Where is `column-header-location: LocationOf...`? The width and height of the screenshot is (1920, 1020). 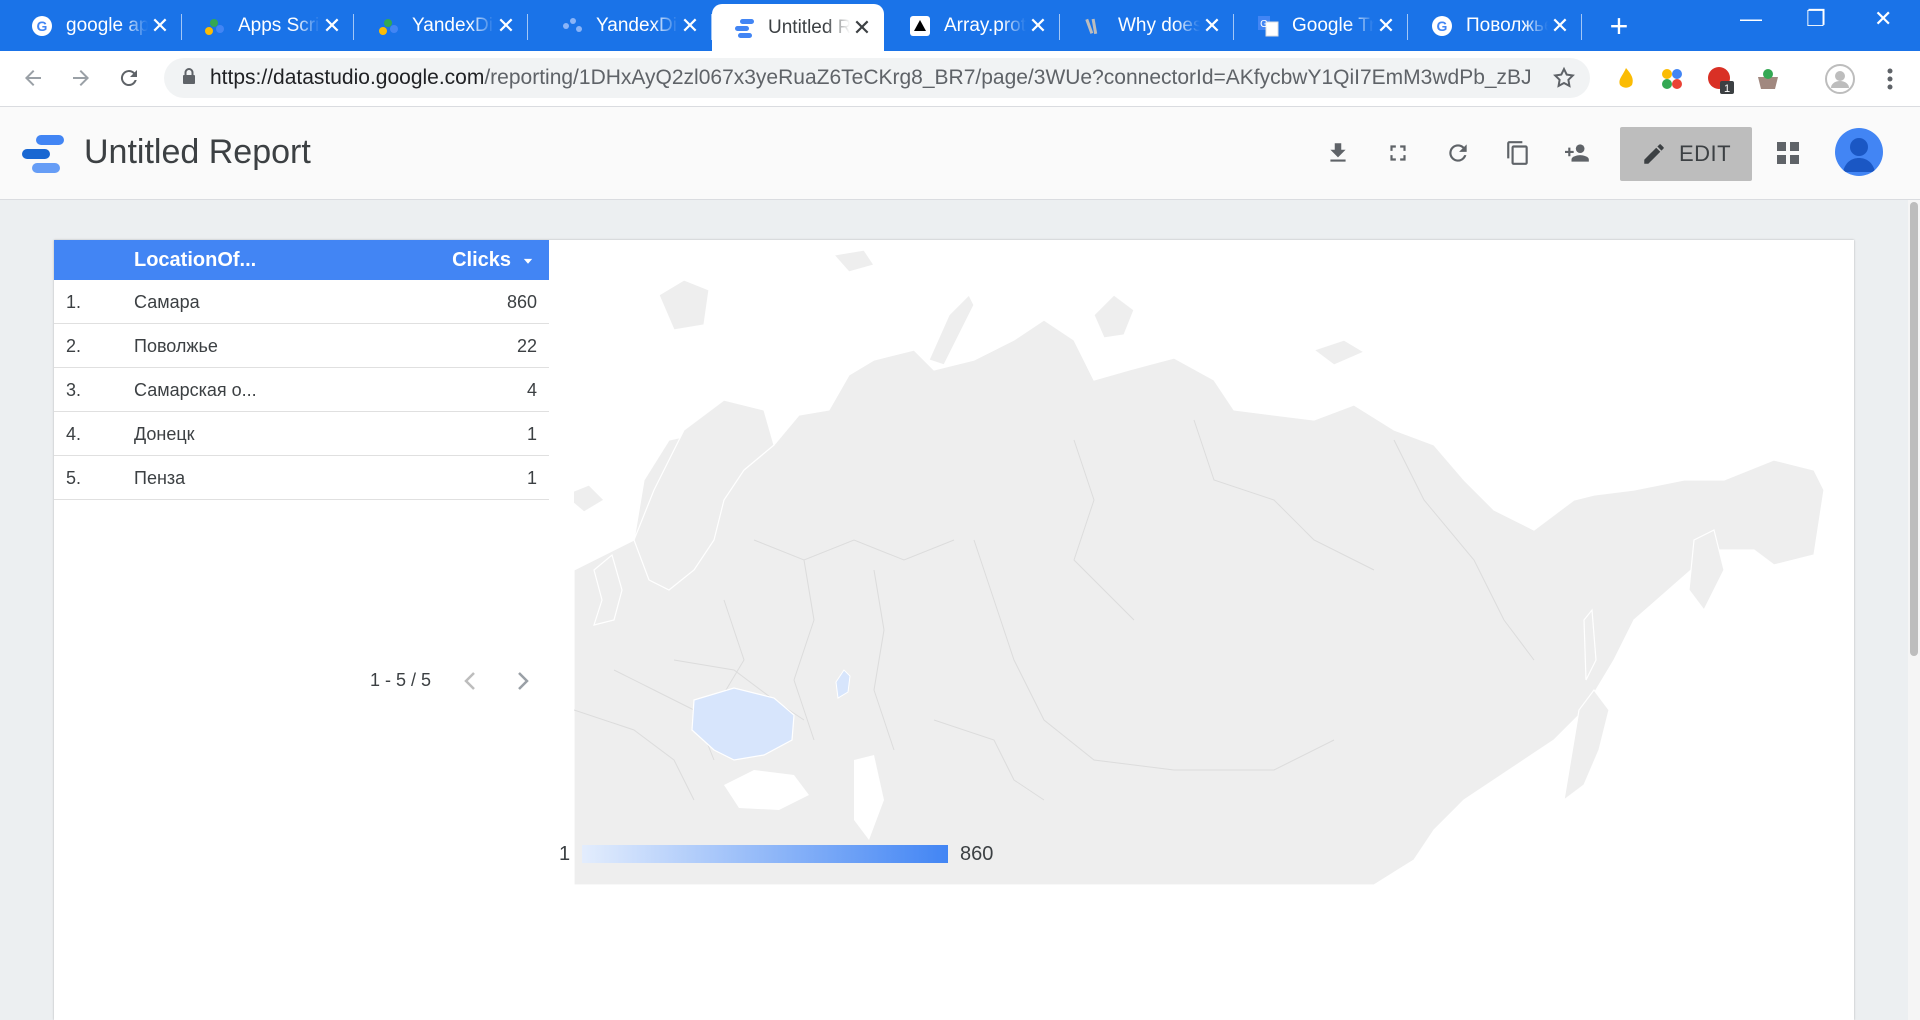 column-header-location: LocationOf... is located at coordinates (195, 260).